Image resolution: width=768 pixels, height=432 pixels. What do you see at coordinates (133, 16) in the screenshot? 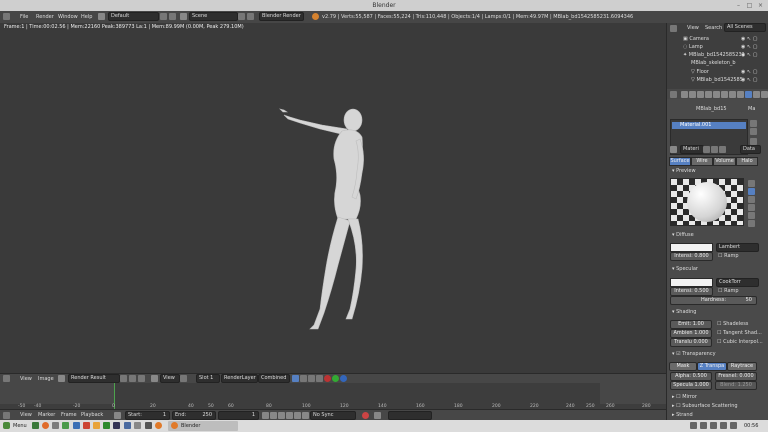
I see `layout-selector: Default` at bounding box center [133, 16].